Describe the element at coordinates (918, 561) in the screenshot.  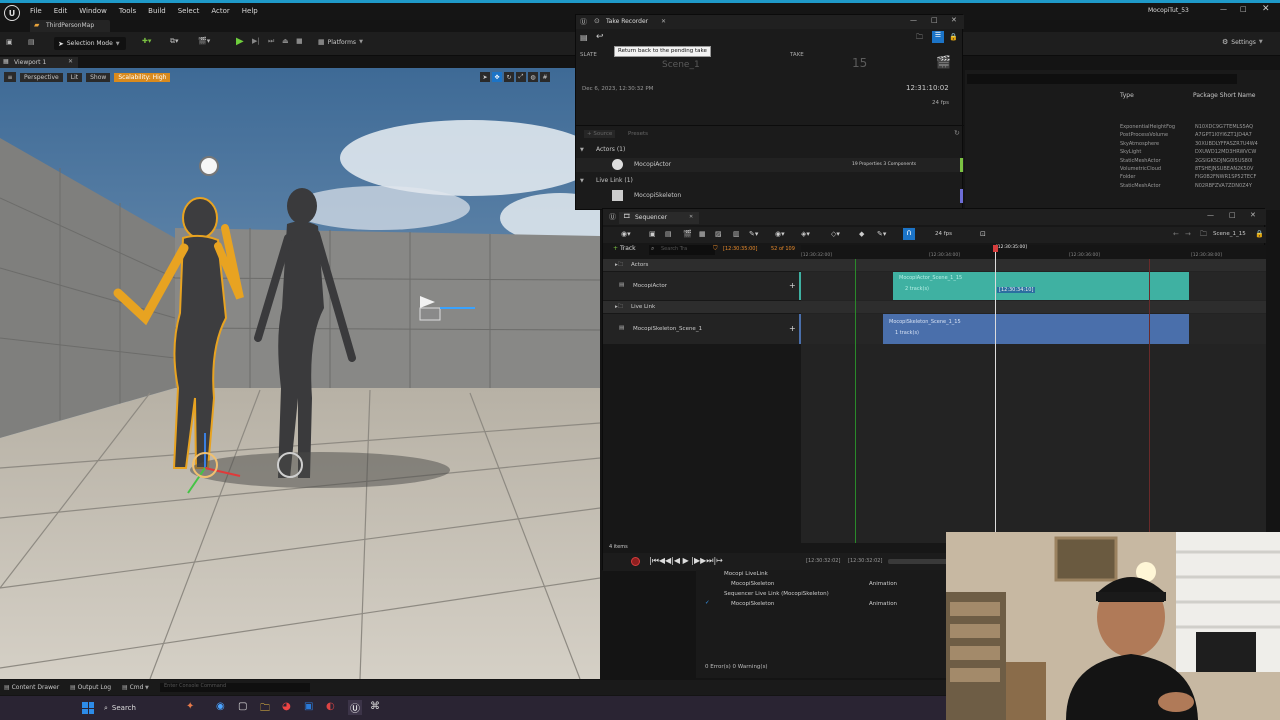
I see `scrollbar` at that location.